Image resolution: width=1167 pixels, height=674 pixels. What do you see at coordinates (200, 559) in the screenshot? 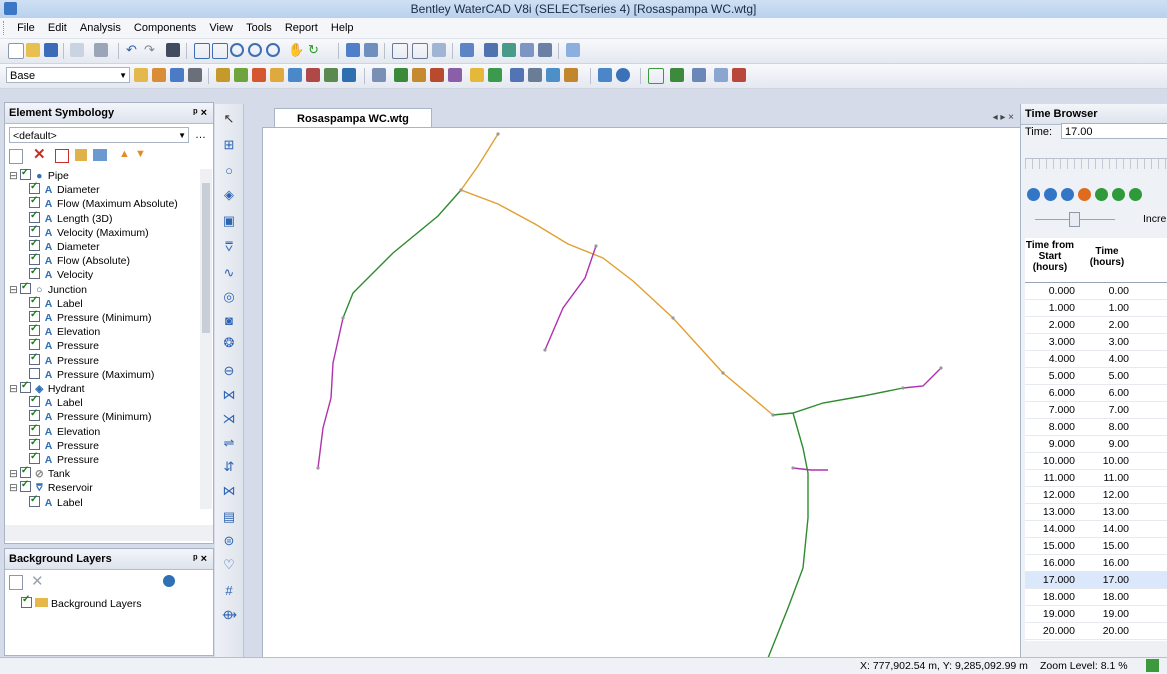
I see `pin-close-icon: ᵖ ×` at bounding box center [200, 559].